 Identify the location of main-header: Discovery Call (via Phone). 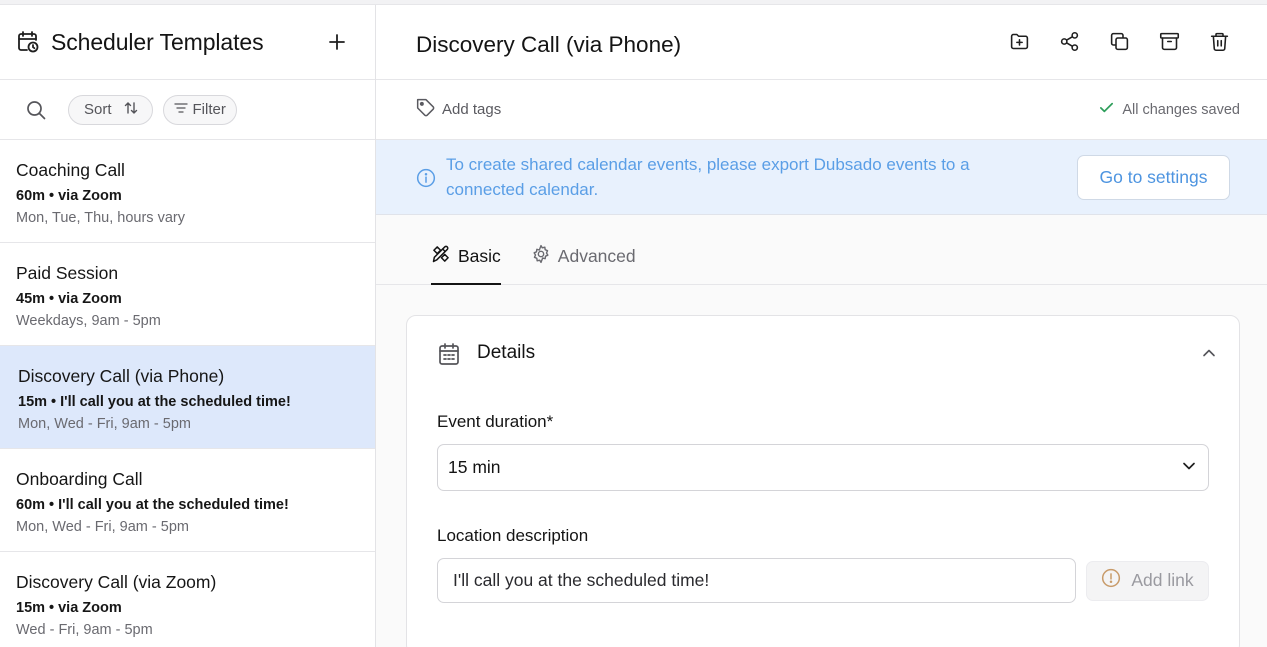
(821, 42).